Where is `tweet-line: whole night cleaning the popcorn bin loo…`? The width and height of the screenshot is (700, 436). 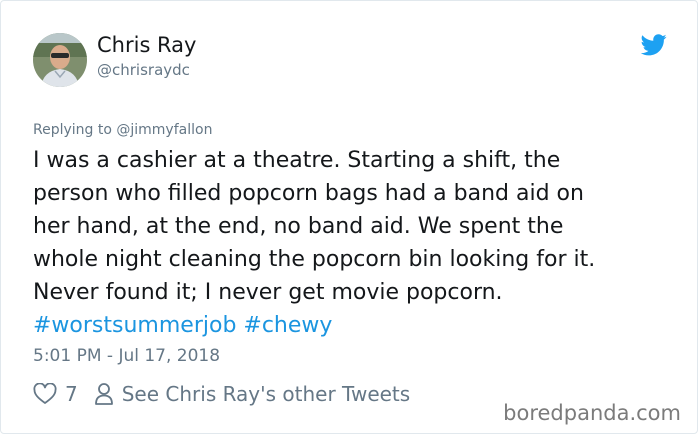
tweet-line: whole night cleaning the popcorn bin loo… is located at coordinates (314, 259).